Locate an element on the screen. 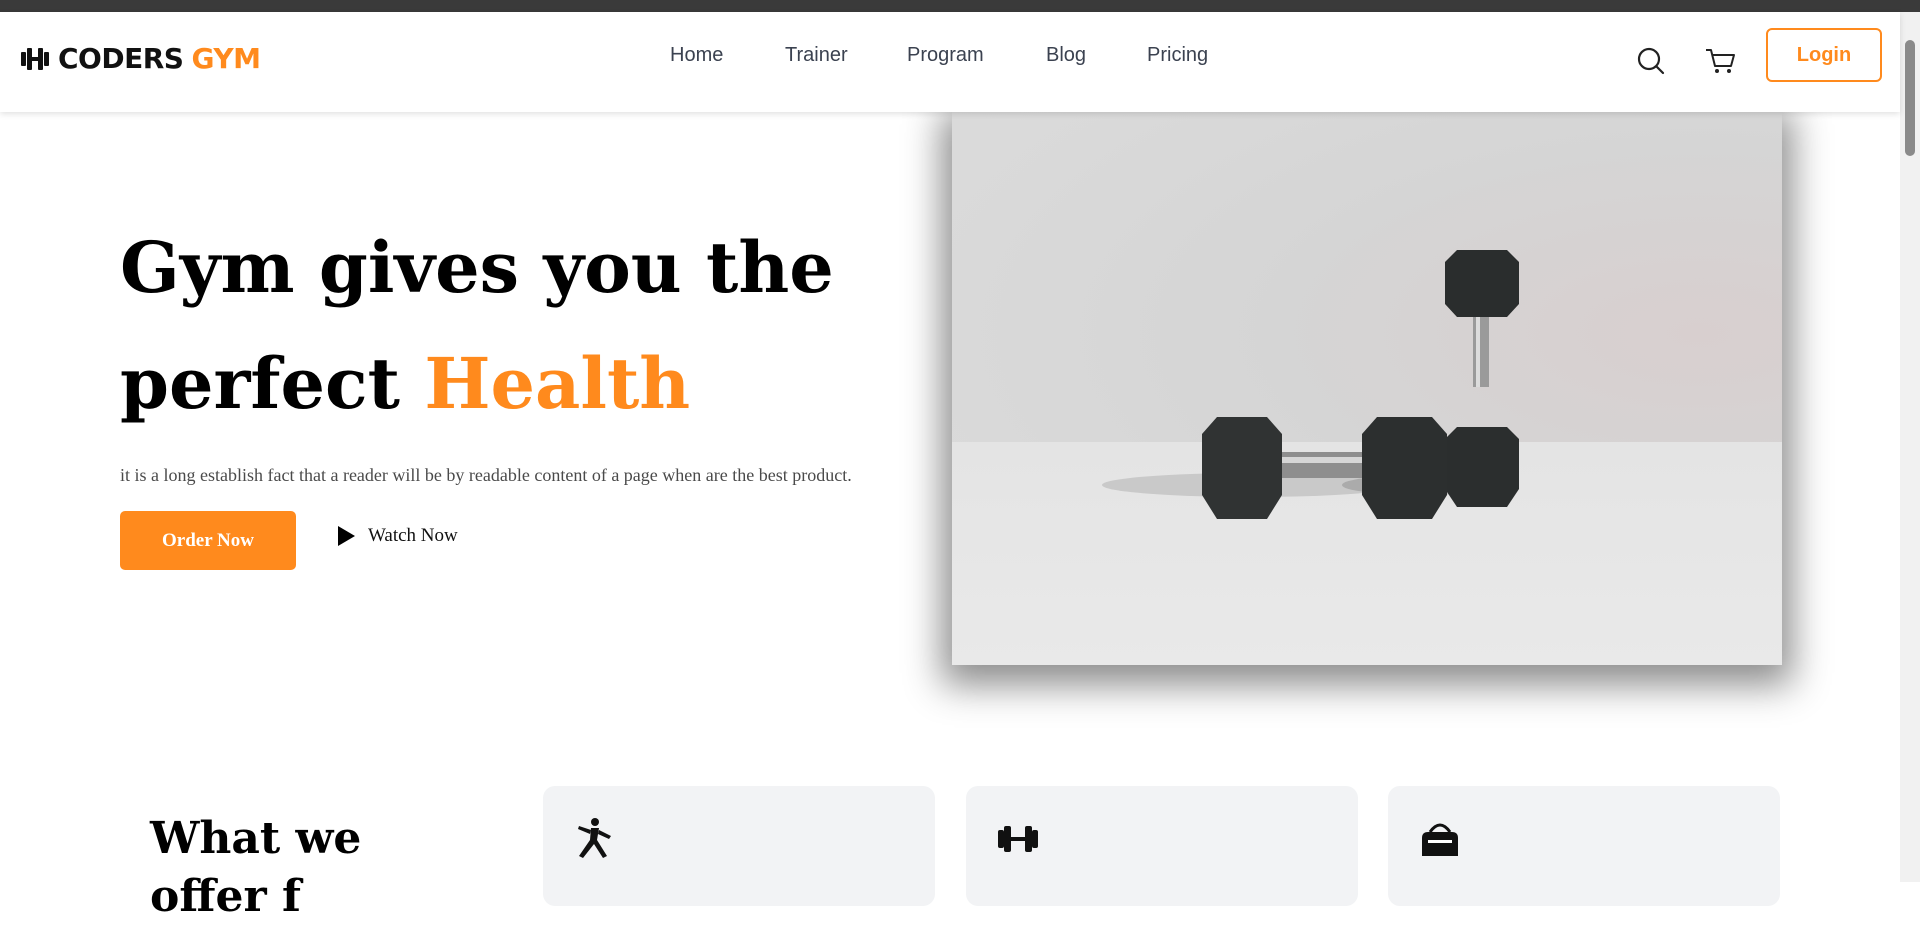 The width and height of the screenshot is (1920, 926). yoga-pose-icon is located at coordinates (594, 838).